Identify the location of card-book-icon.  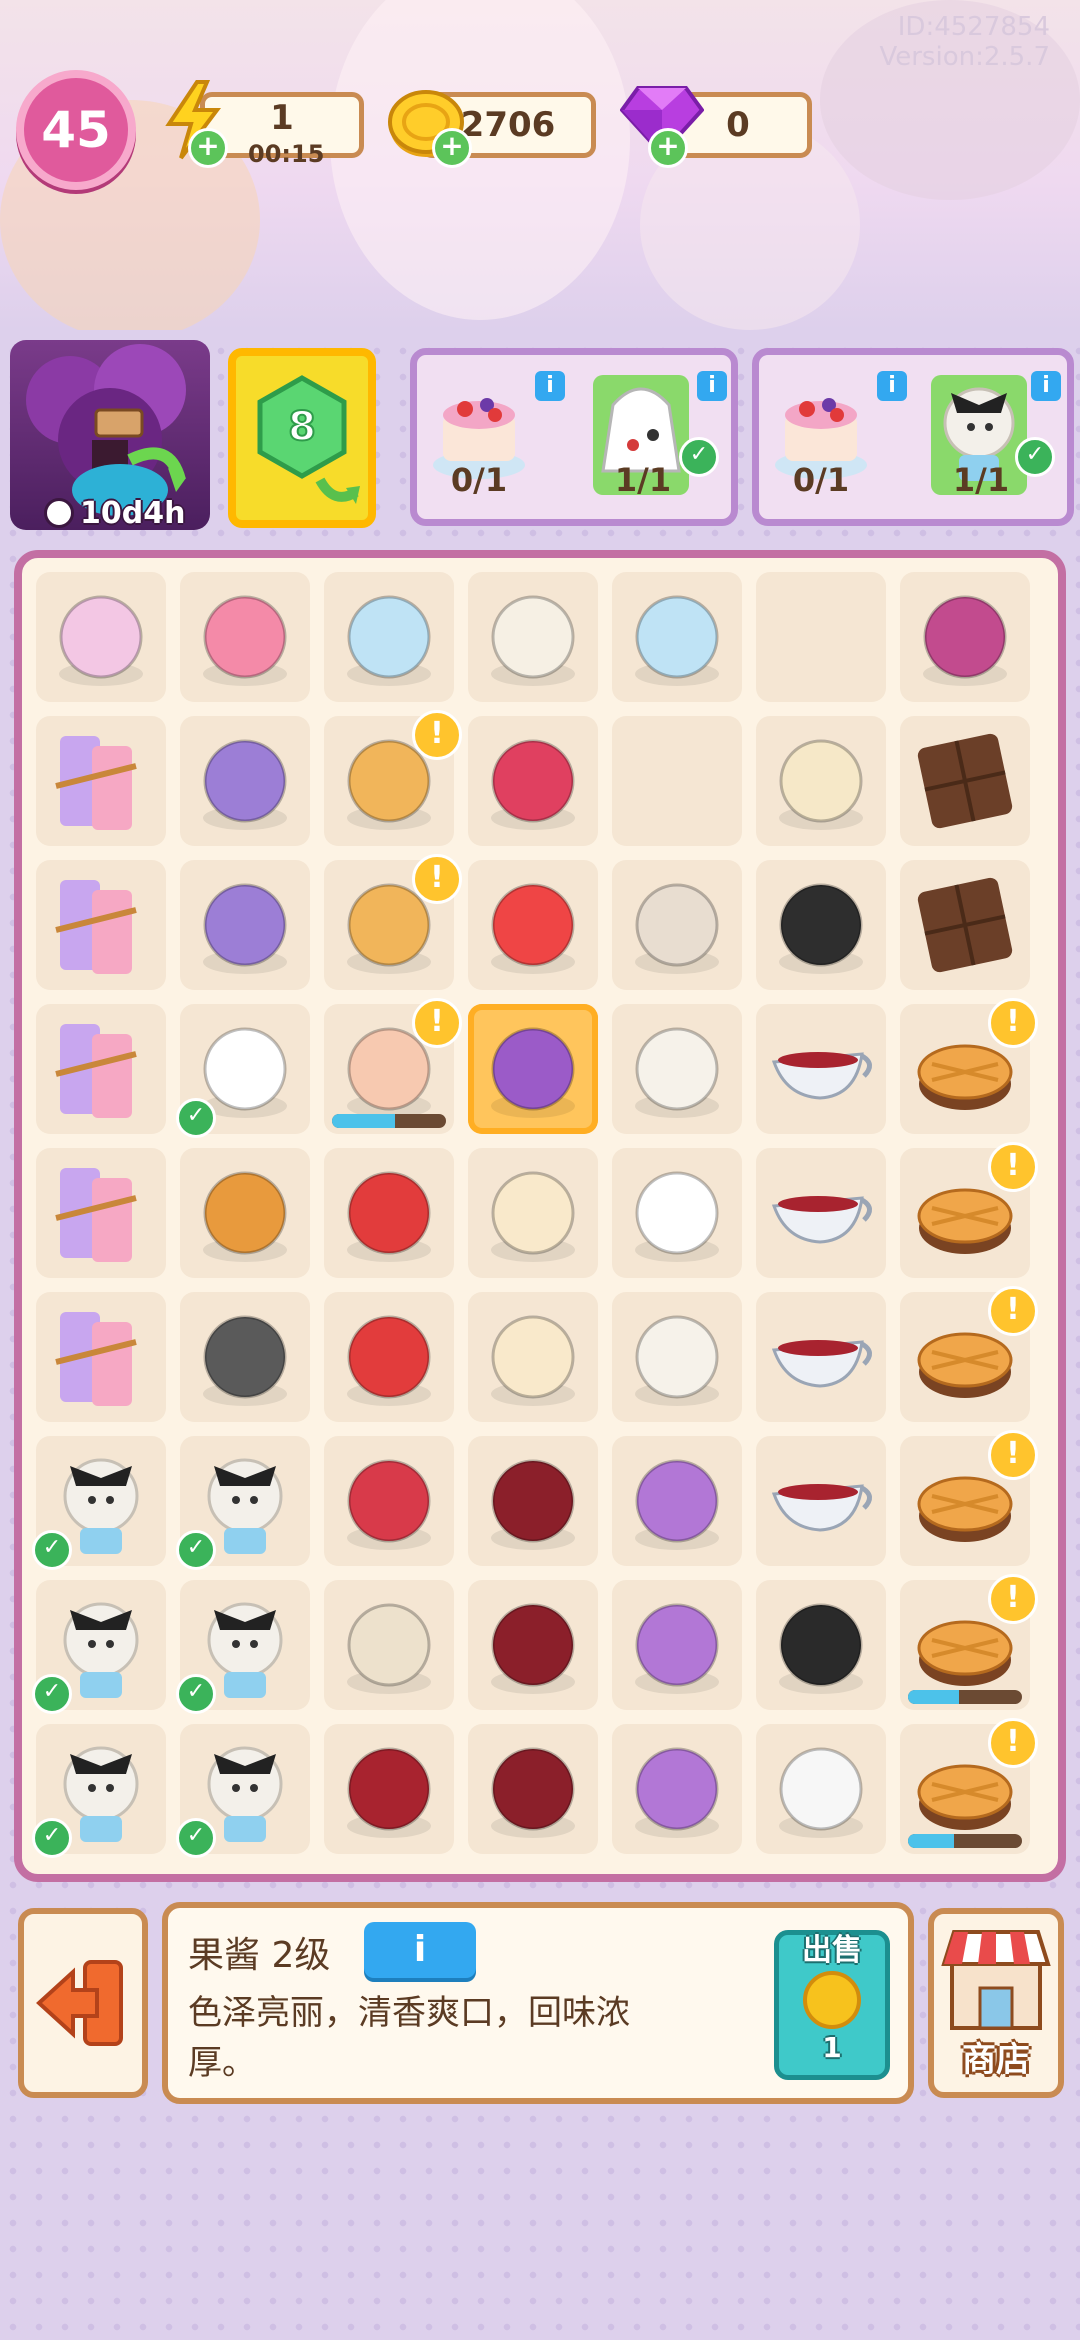
(389, 1645).